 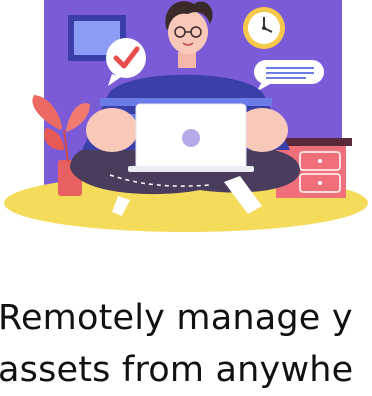 What do you see at coordinates (191, 137) in the screenshot?
I see `laptop-icon` at bounding box center [191, 137].